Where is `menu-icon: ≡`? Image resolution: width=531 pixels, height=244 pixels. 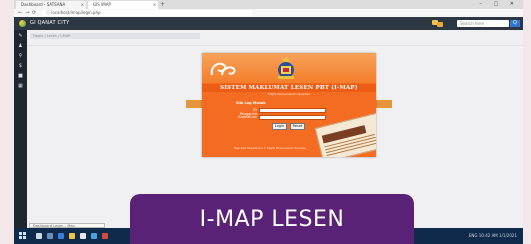
menu-icon: ≡ is located at coordinates (526, 23).